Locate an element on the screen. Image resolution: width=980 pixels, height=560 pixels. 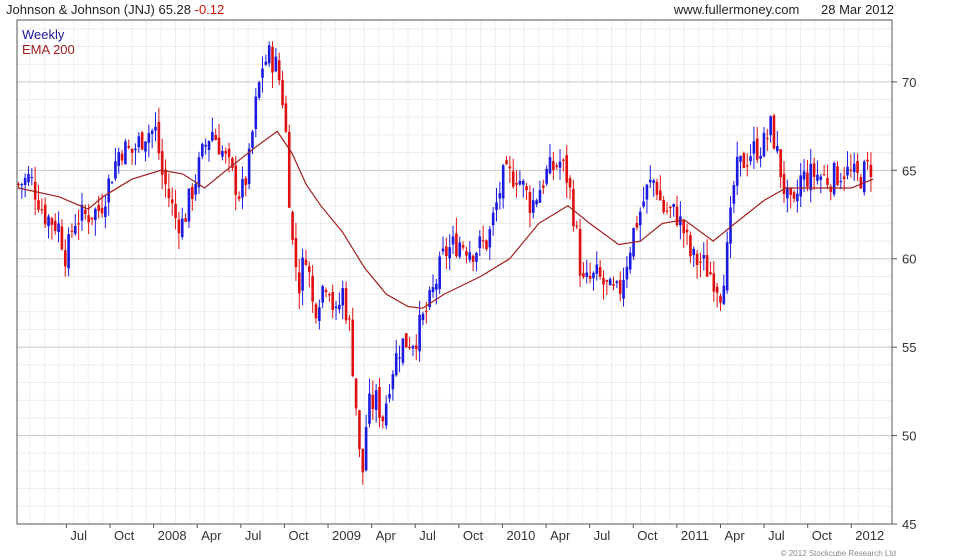
y-tick-label: 50 is located at coordinates (909, 436).